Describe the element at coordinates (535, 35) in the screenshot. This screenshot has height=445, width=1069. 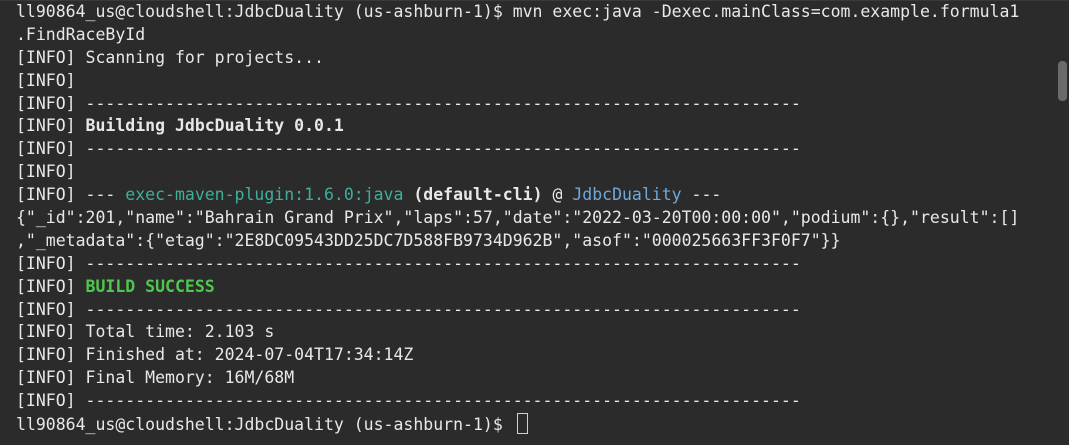
I see `terminal-line: .FindRaceById` at that location.